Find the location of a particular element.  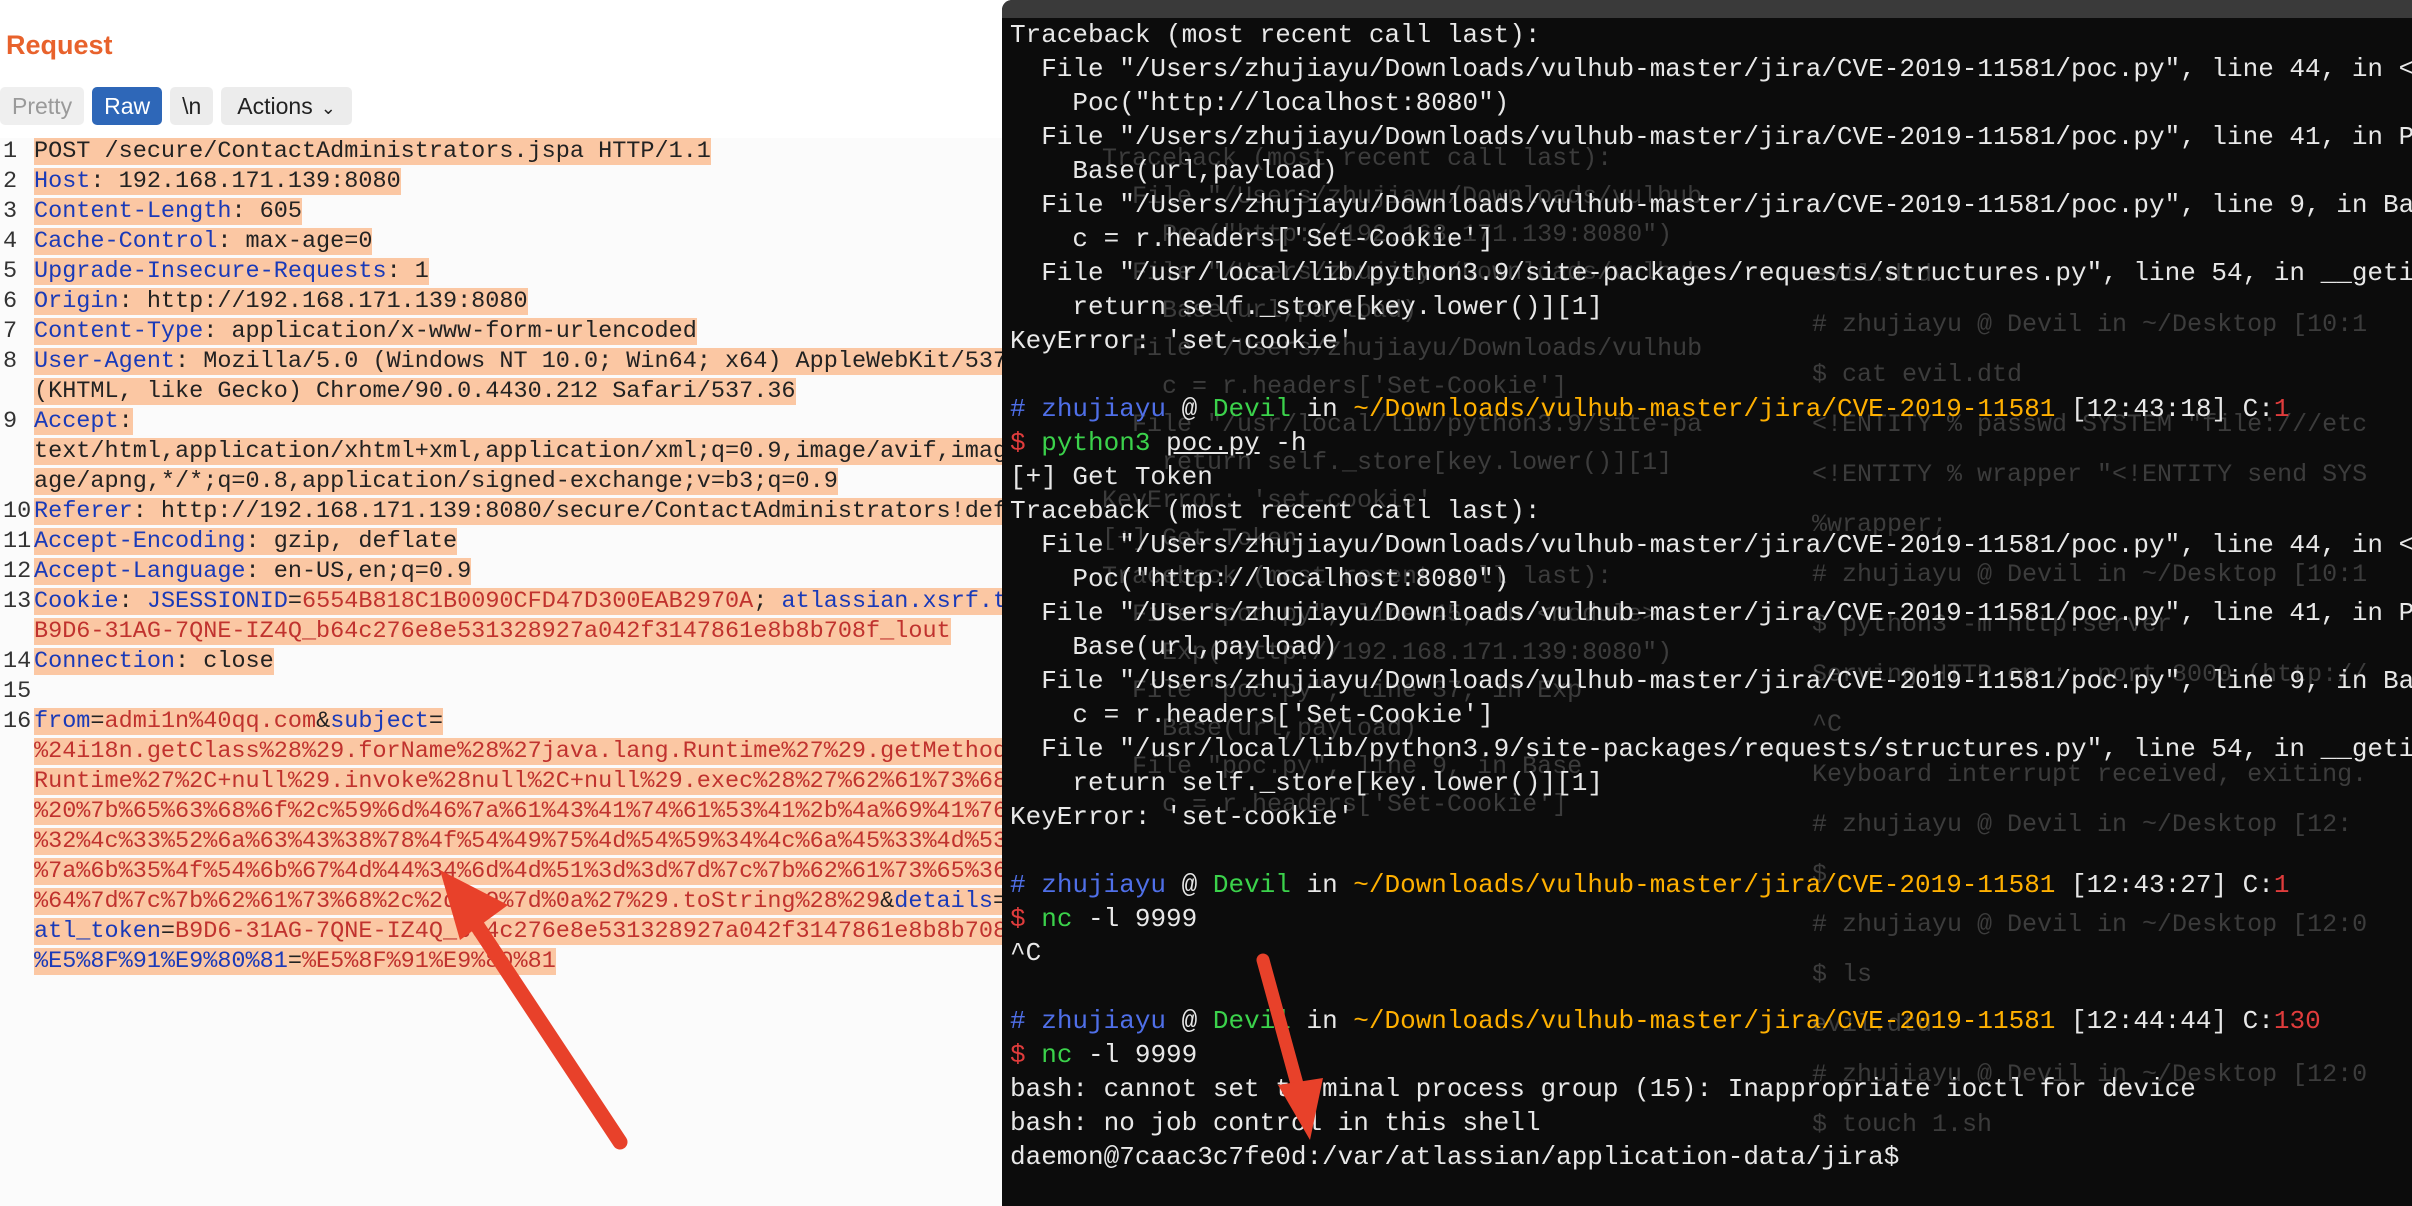

line-number: 2 is located at coordinates (10, 181).